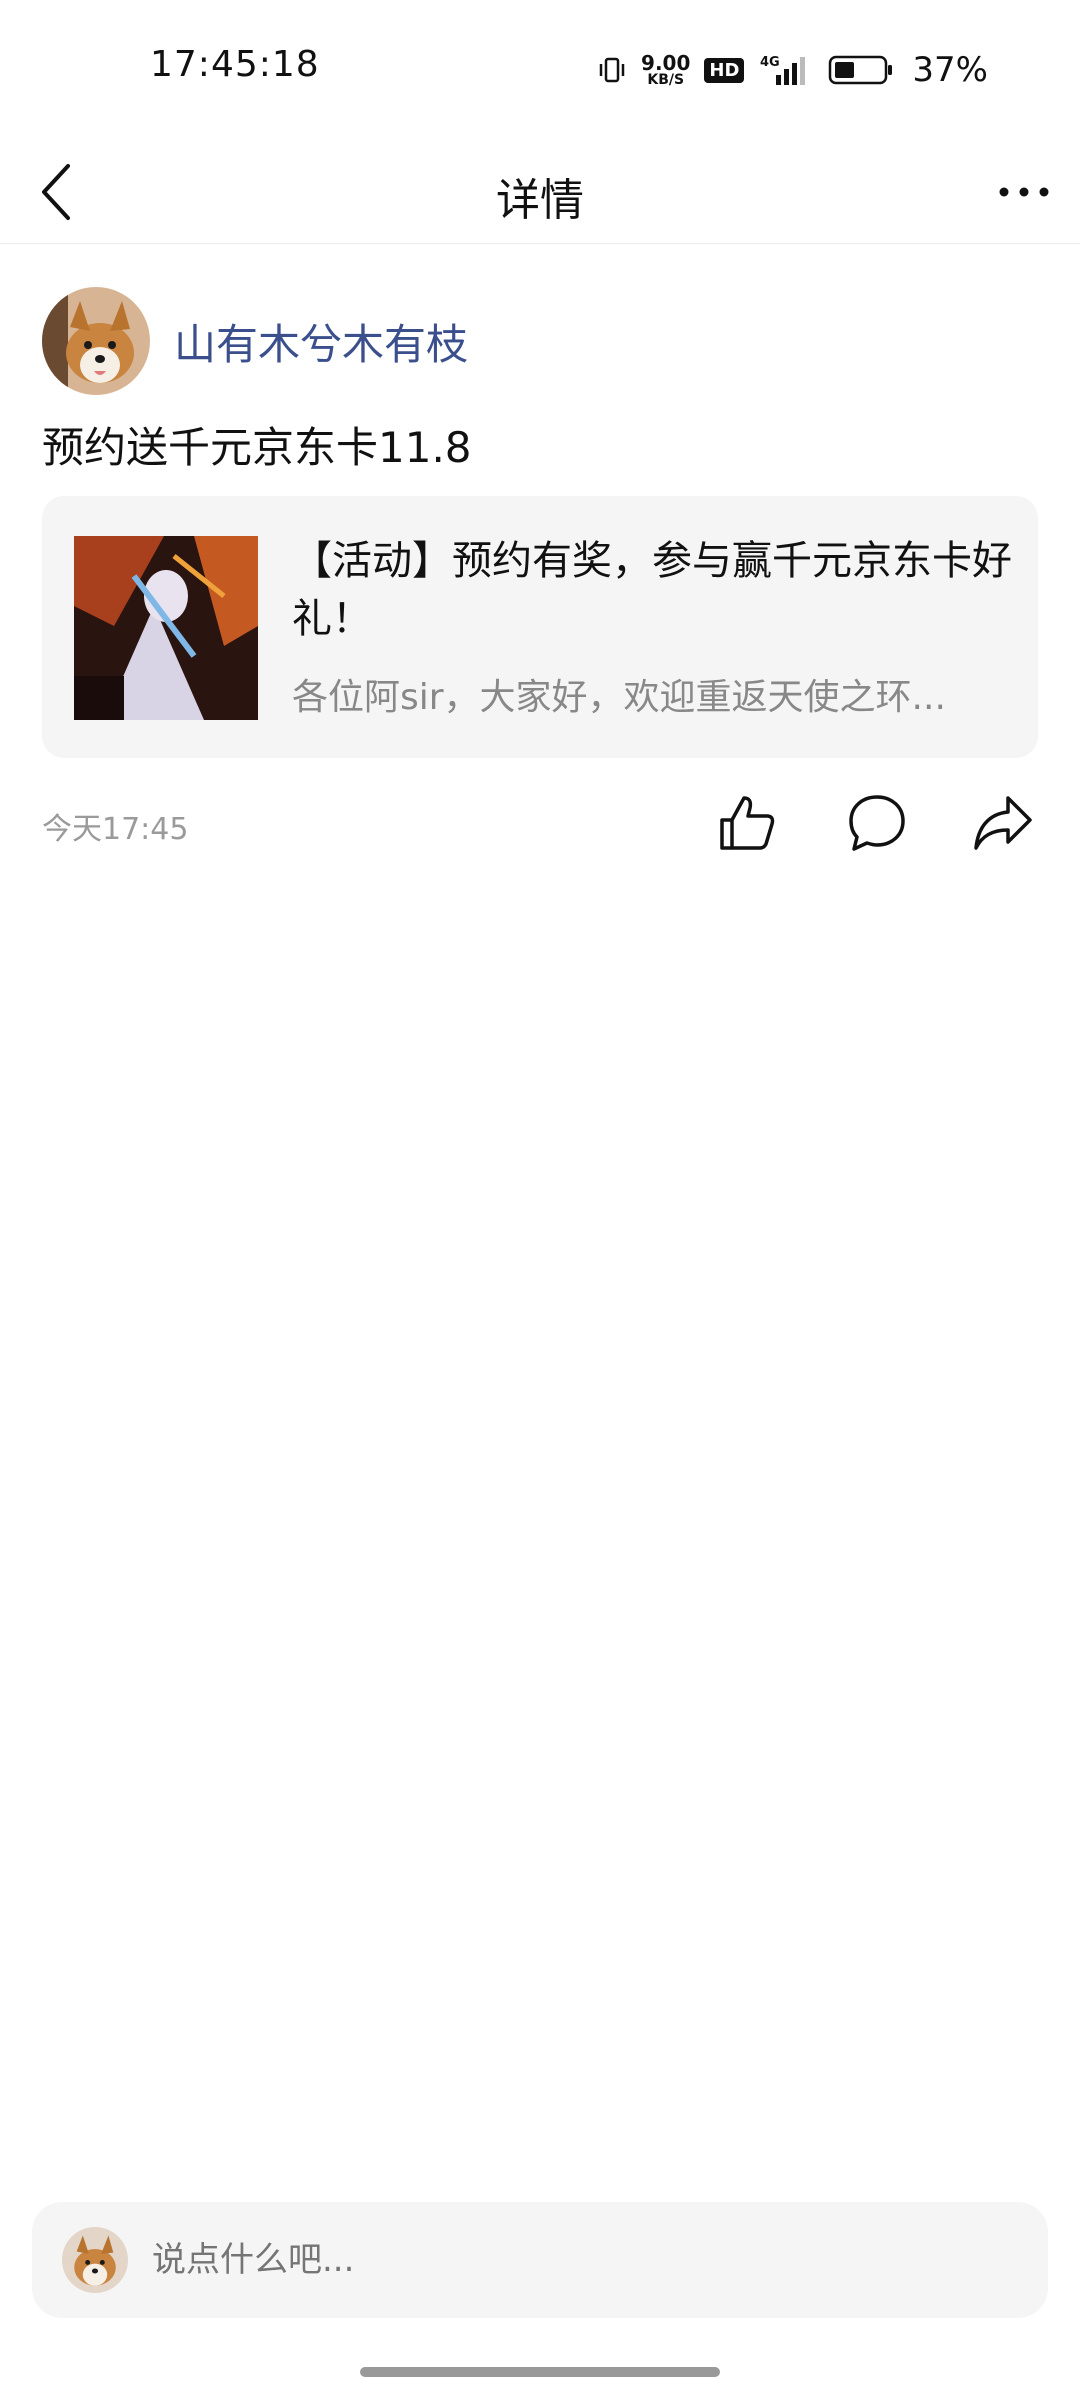 The image size is (1080, 2400). What do you see at coordinates (540, 70) in the screenshot?
I see `status-bar: 17:45:18 9.00 KB/S HD 4G 37%` at bounding box center [540, 70].